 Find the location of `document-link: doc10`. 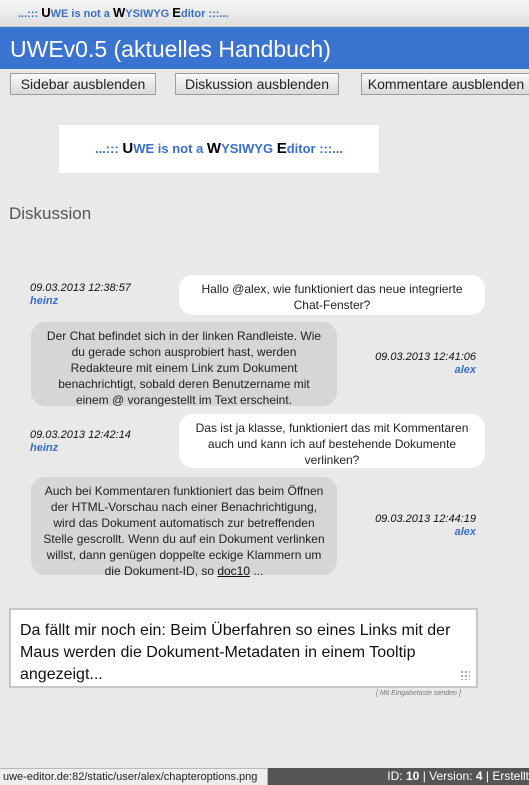

document-link: doc10 is located at coordinates (233, 571).